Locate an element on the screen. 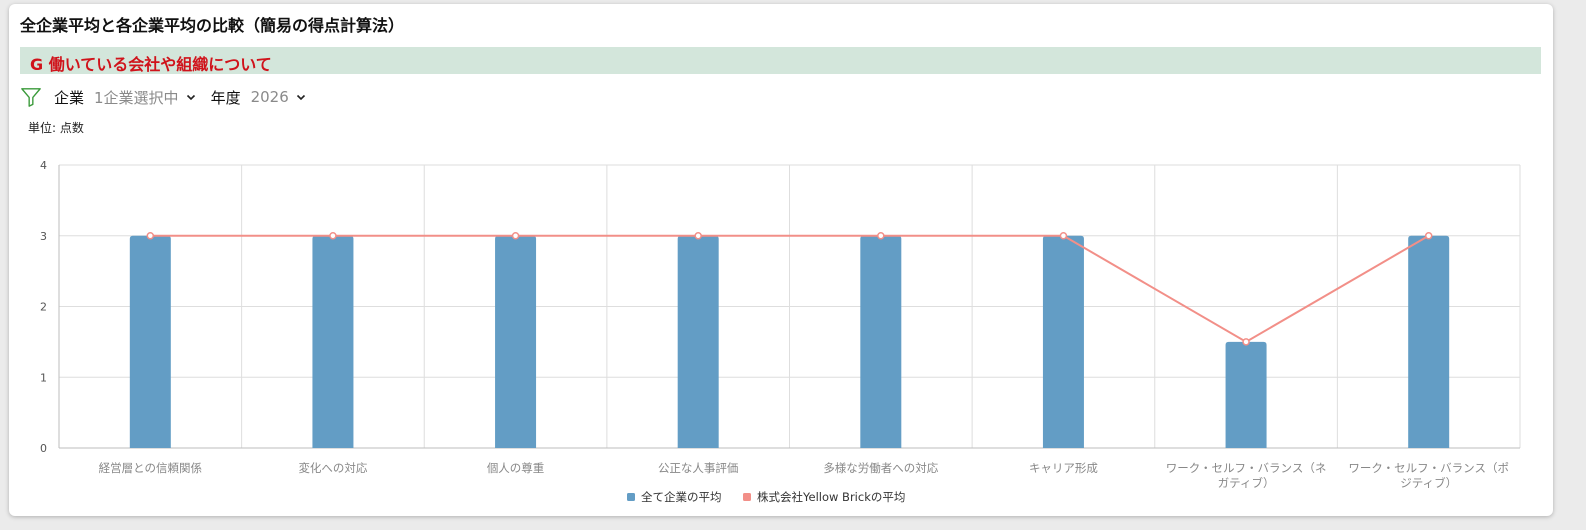 The height and width of the screenshot is (530, 1586). legend-swatch-bar is located at coordinates (631, 497).